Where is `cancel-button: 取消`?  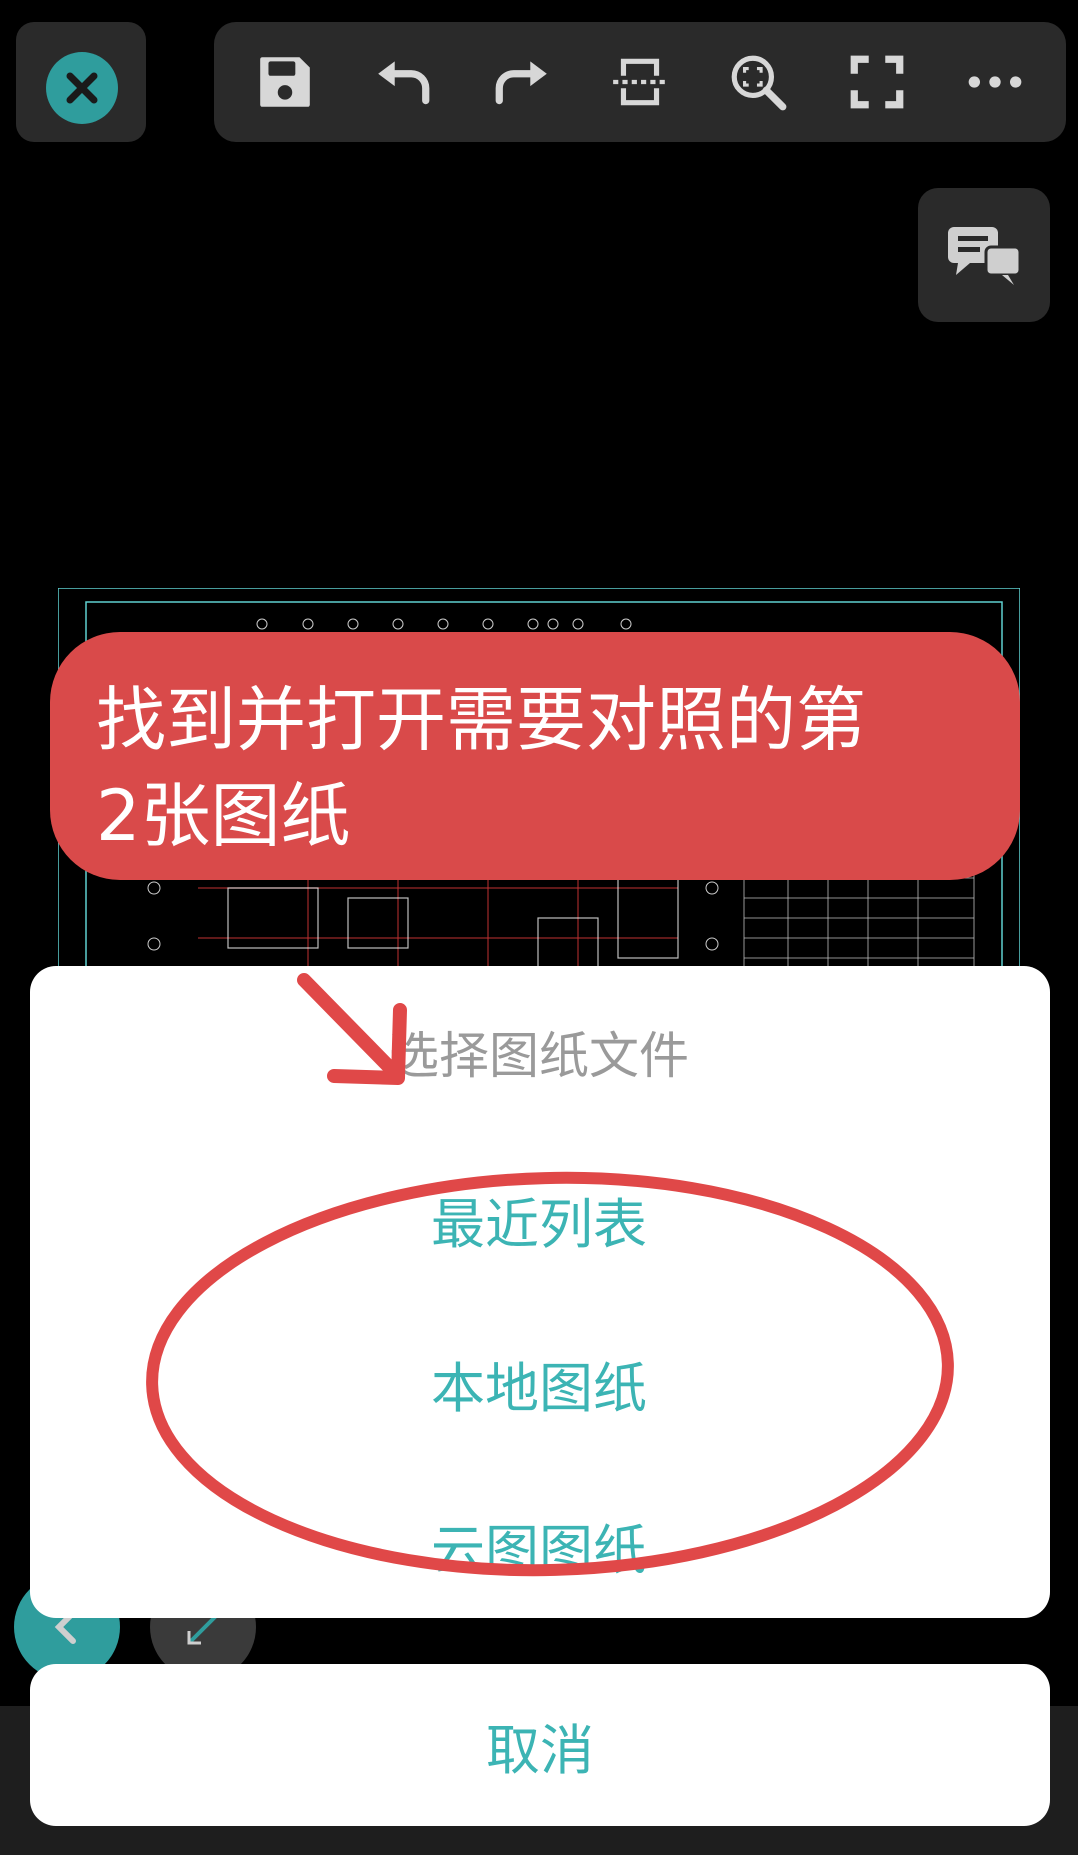 cancel-button: 取消 is located at coordinates (540, 1745).